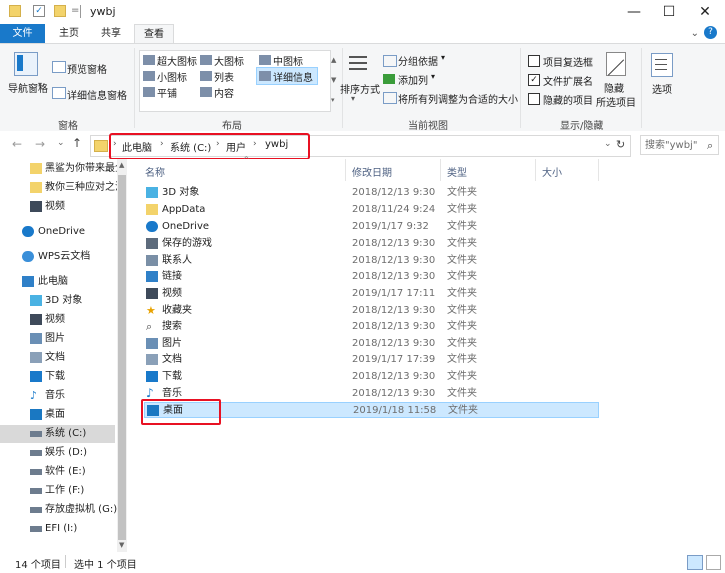  Describe the element at coordinates (229, 60) in the screenshot. I see `layout-large-icons: 大图标` at that location.